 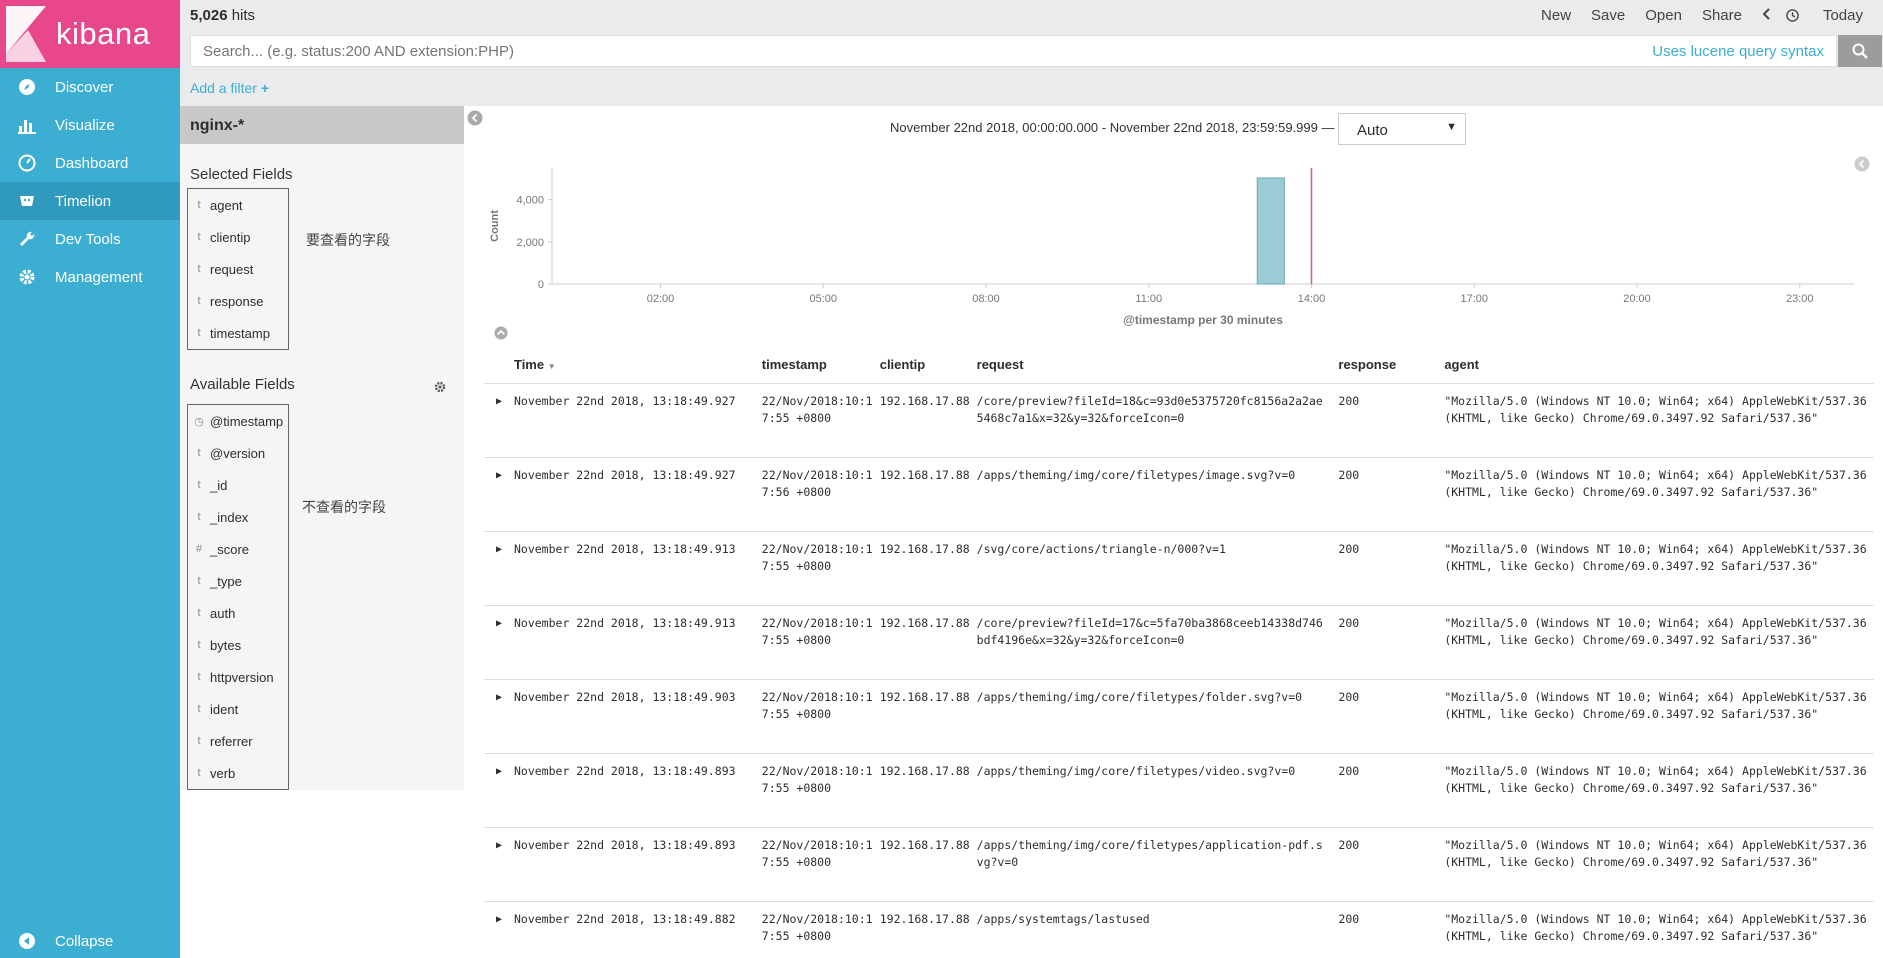 What do you see at coordinates (238, 741) in the screenshot?
I see `field-referrer: t referrer` at bounding box center [238, 741].